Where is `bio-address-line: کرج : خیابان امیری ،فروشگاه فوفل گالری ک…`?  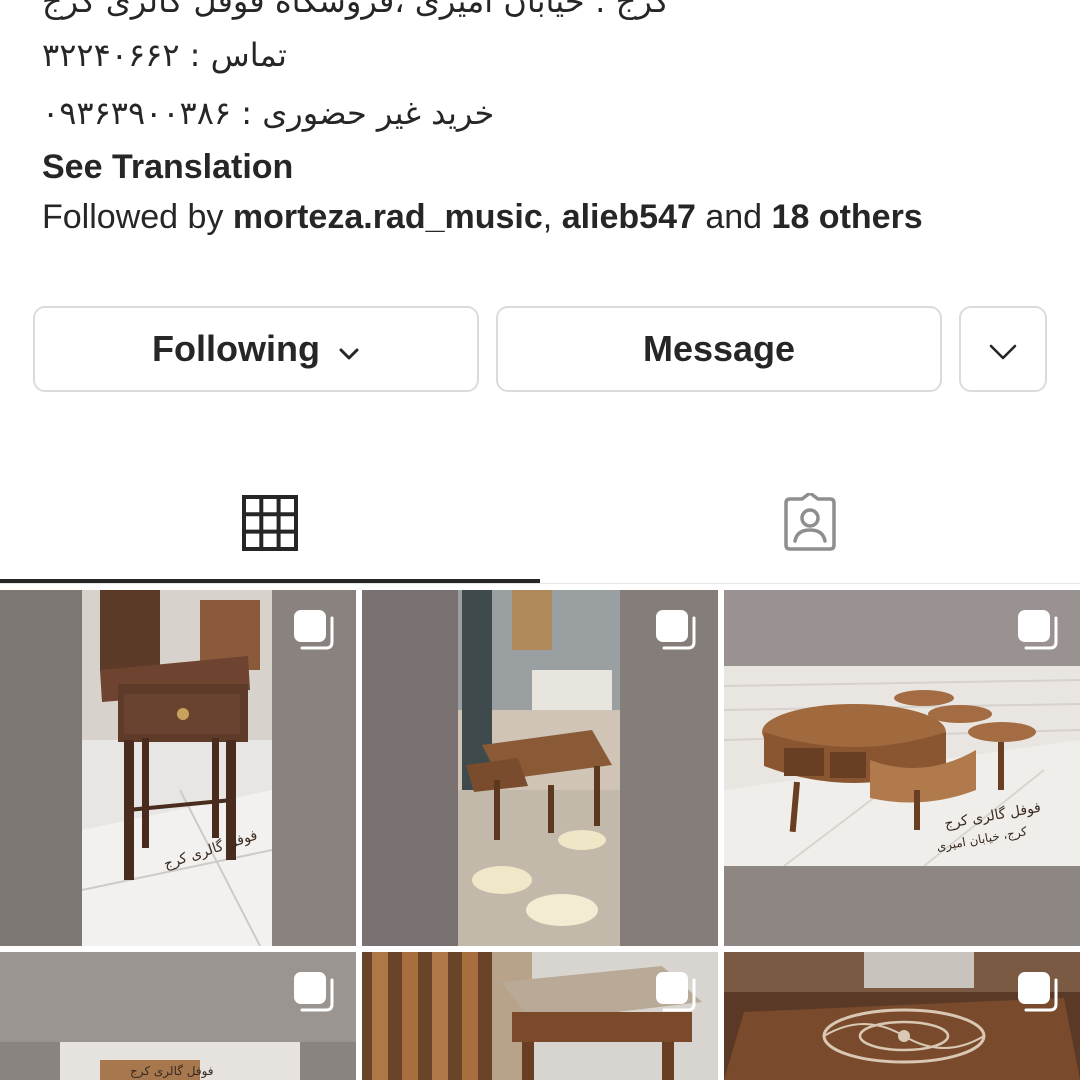 bio-address-line: کرج : خیابان امیری ،فروشگاه فوفل گالری ک… is located at coordinates (356, 10).